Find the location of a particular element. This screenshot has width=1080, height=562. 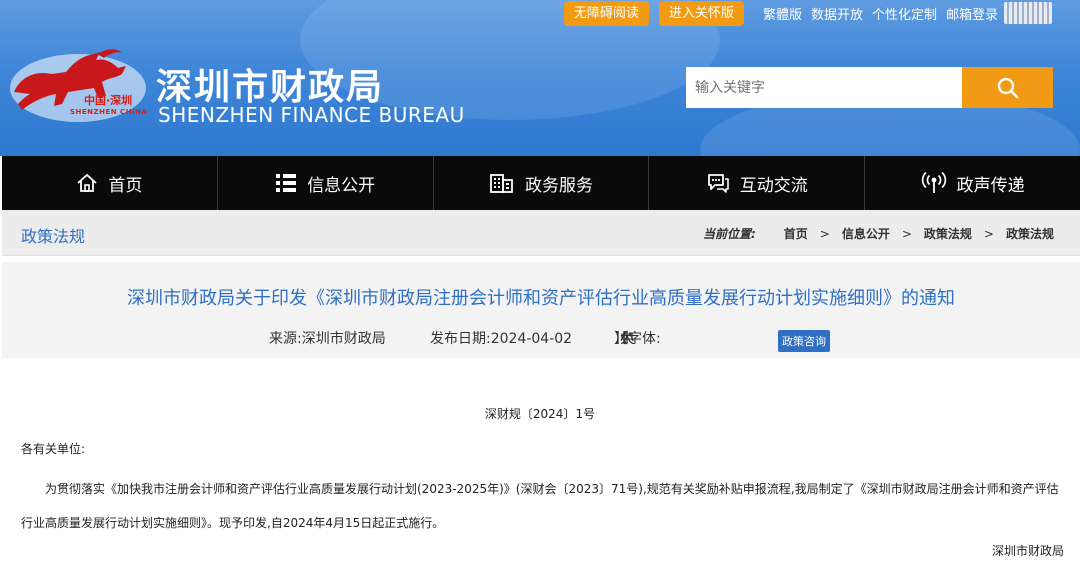

article-publish-date: 发布日期:2024-04-02 is located at coordinates (501, 339).